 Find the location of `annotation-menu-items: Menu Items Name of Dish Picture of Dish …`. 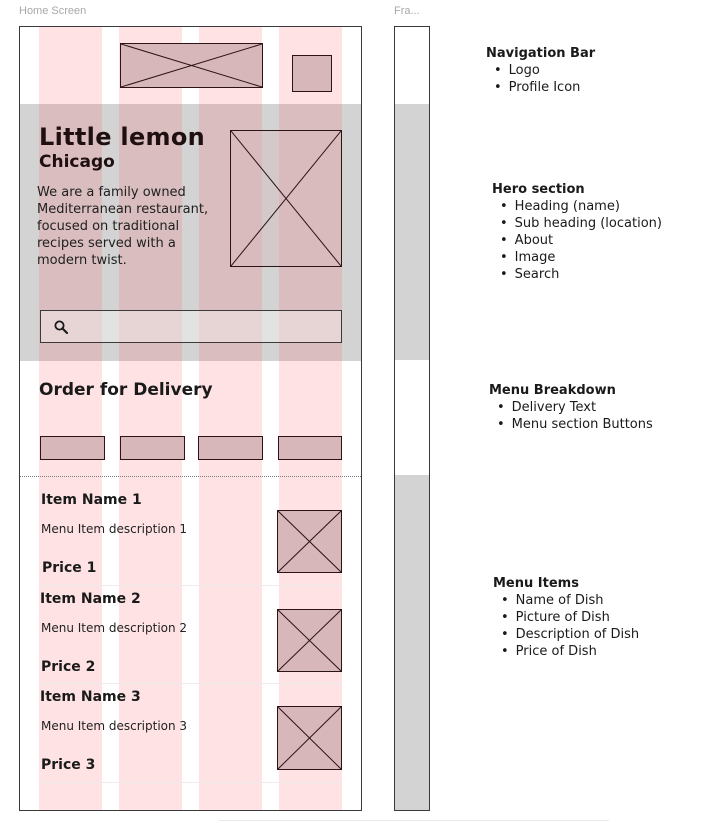

annotation-menu-items: Menu Items Name of Dish Picture of Dish … is located at coordinates (566, 618).